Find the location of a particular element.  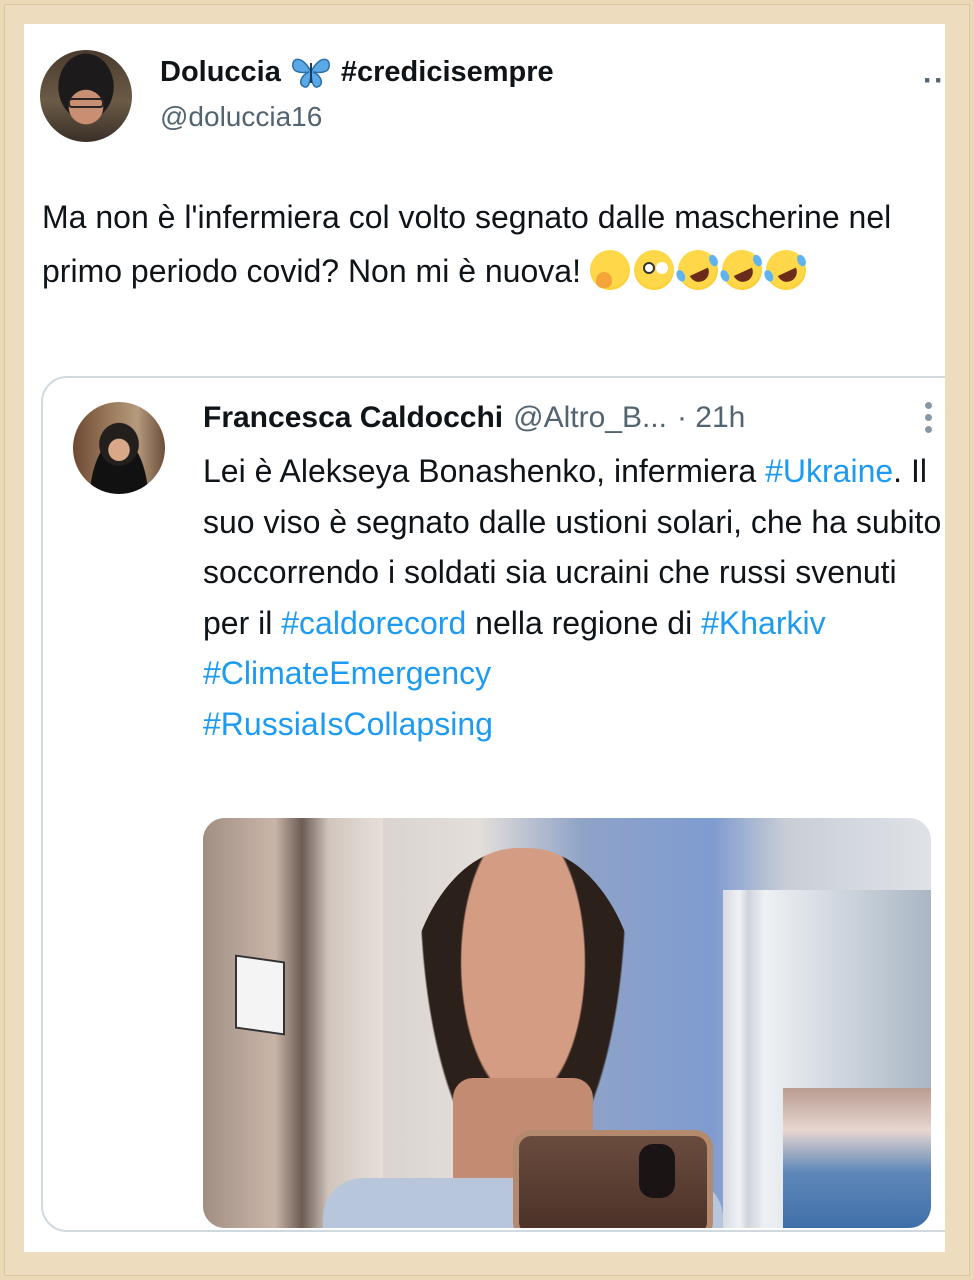

photo-supplies is located at coordinates (857, 1158).